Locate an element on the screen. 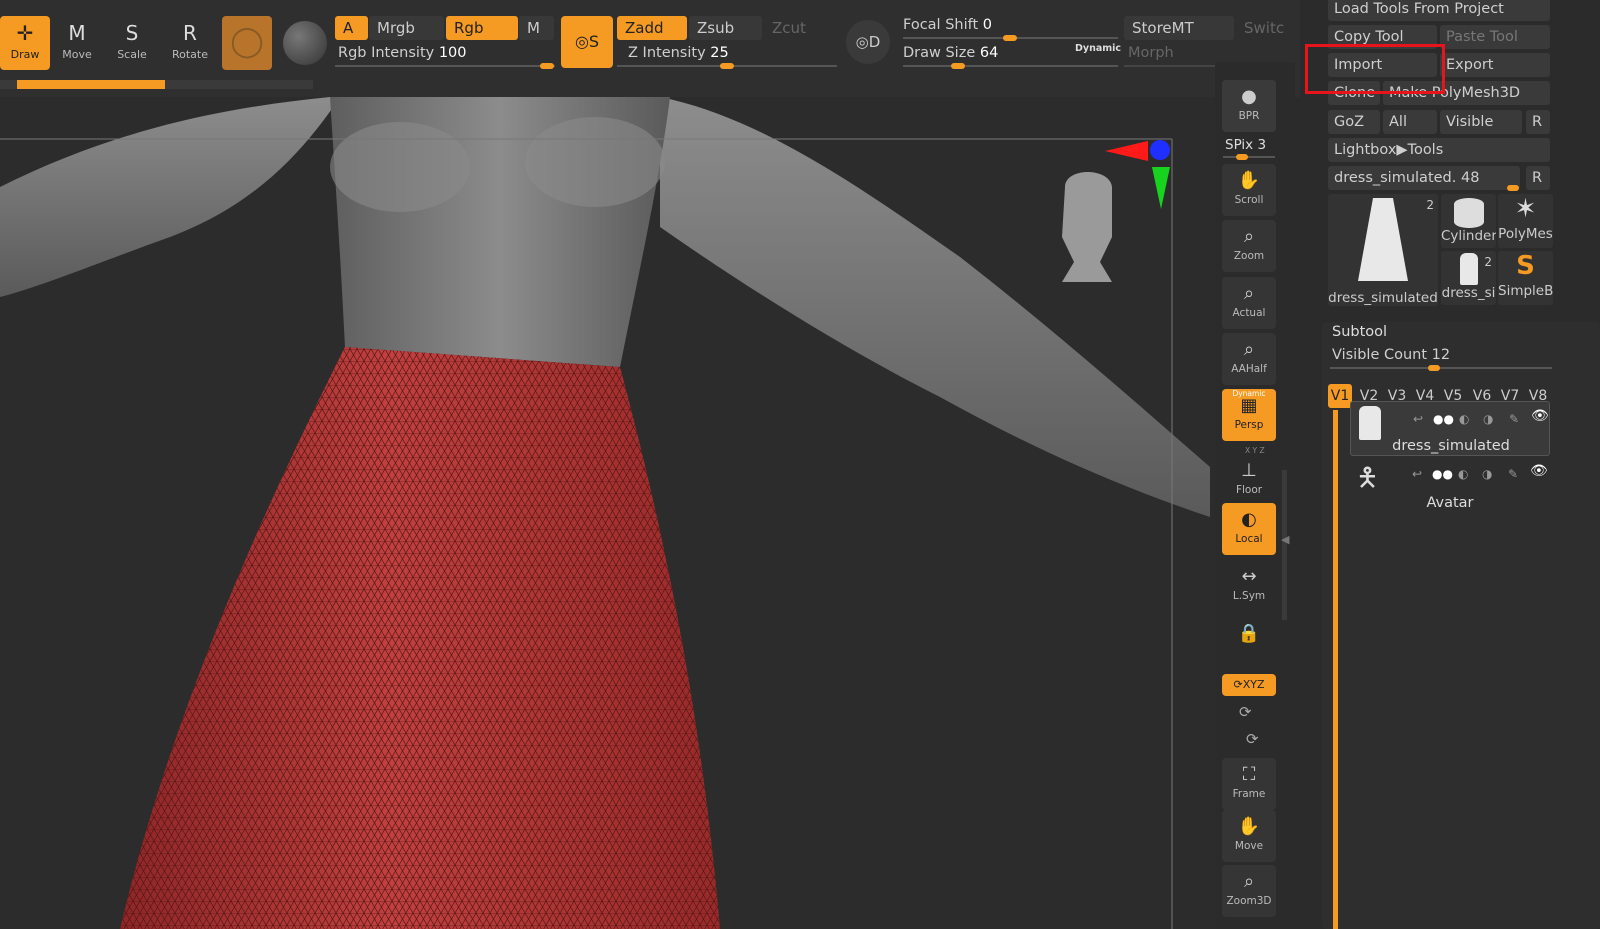  zoom-button: ⌕ Zoom is located at coordinates (1249, 246).